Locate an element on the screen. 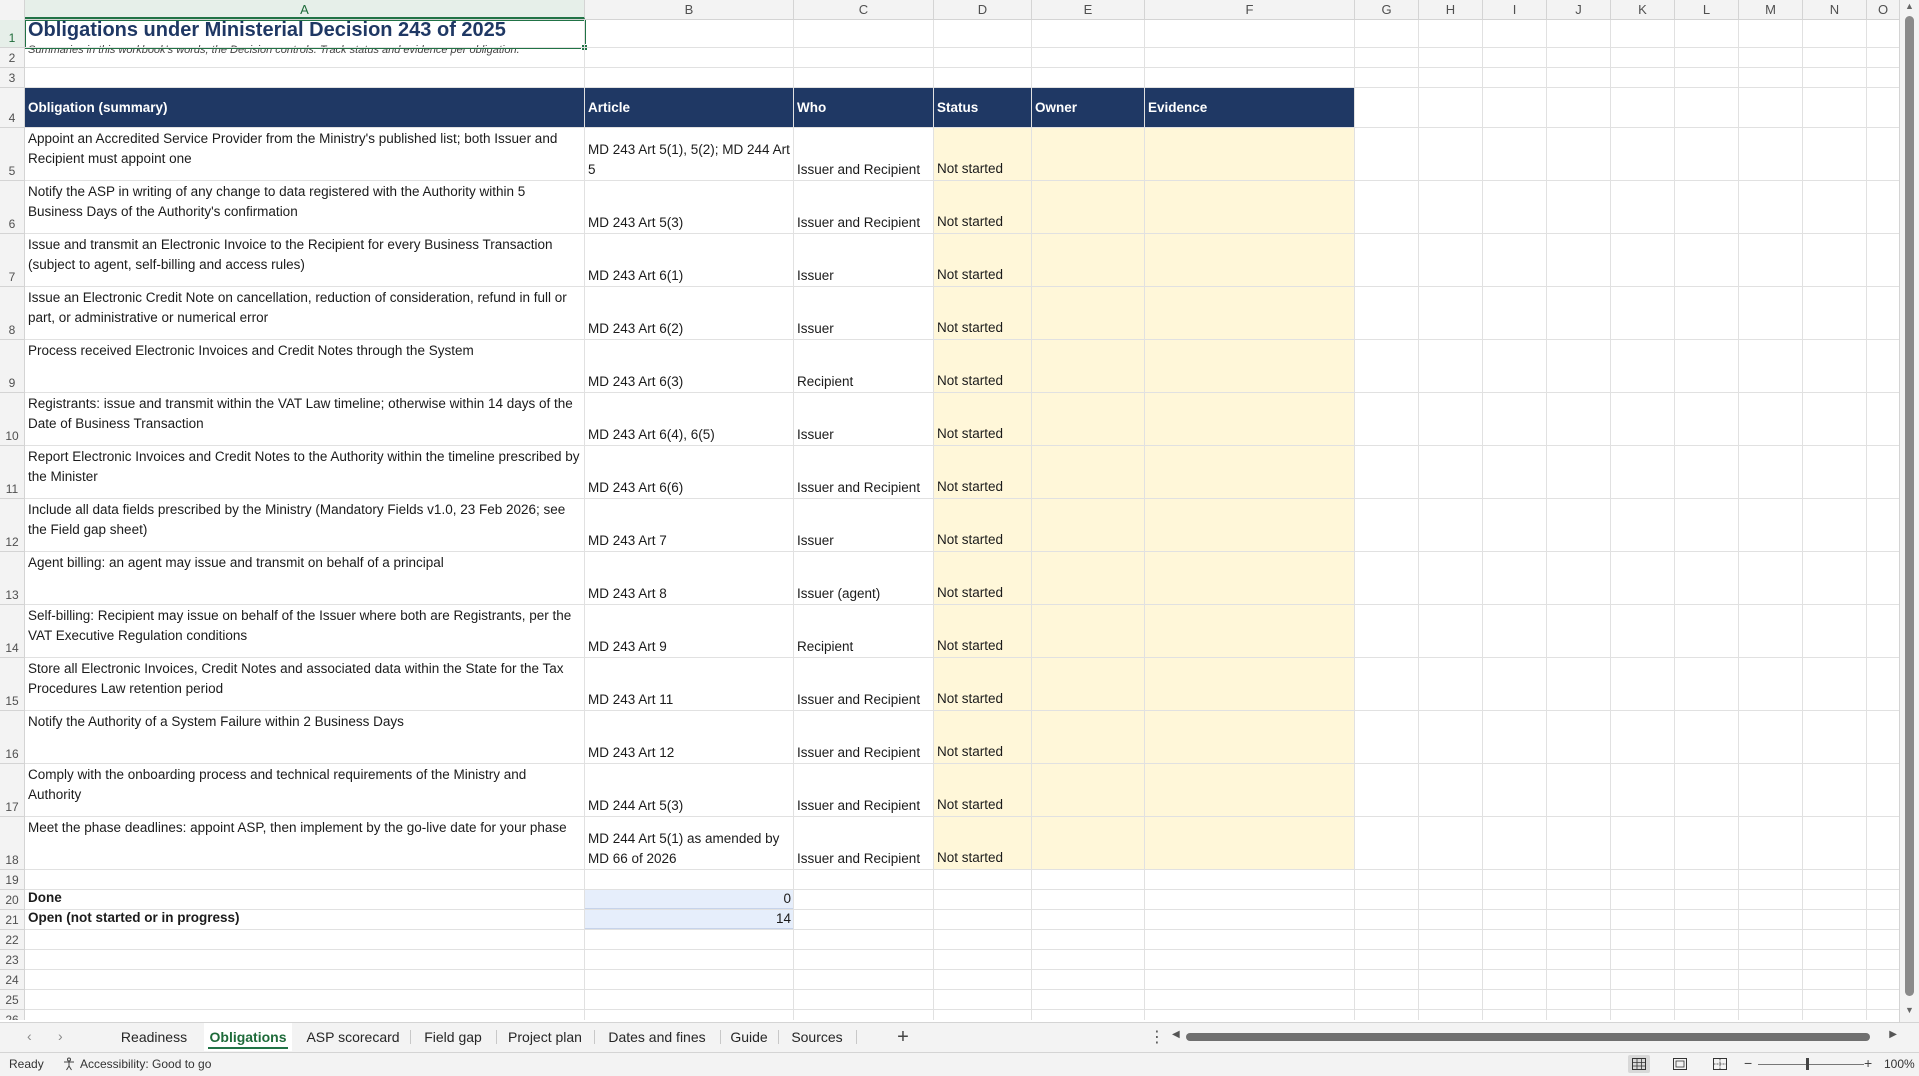 The image size is (1919, 1076). column-header-n: N is located at coordinates (1835, 9).